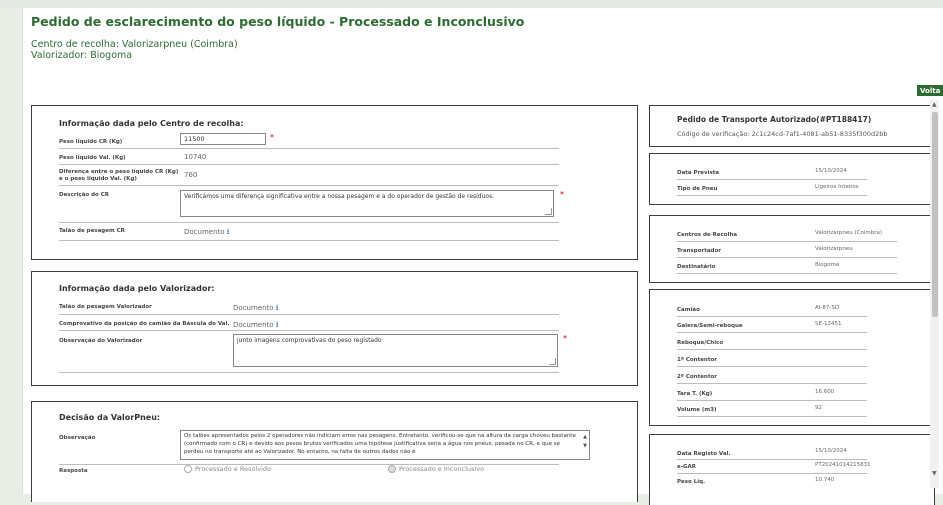  I want to click on diferenca-value: 760, so click(191, 175).